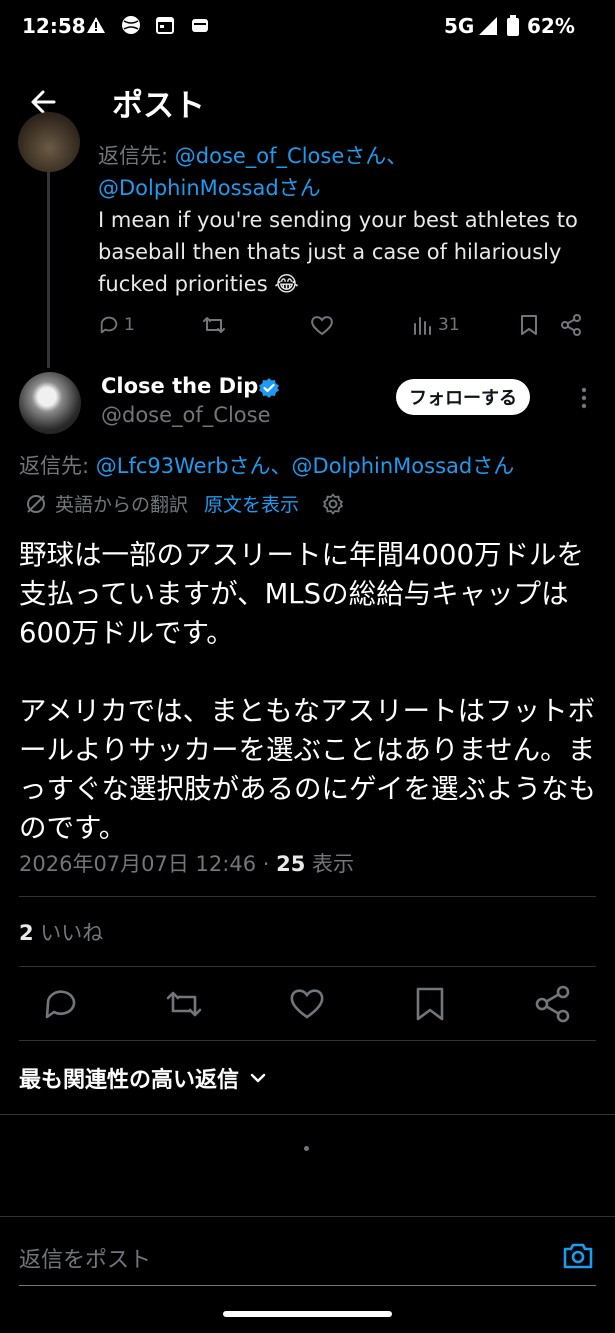 This screenshot has height=1333, width=615. Describe the element at coordinates (330, 864) in the screenshot. I see `views-label: 表示` at that location.